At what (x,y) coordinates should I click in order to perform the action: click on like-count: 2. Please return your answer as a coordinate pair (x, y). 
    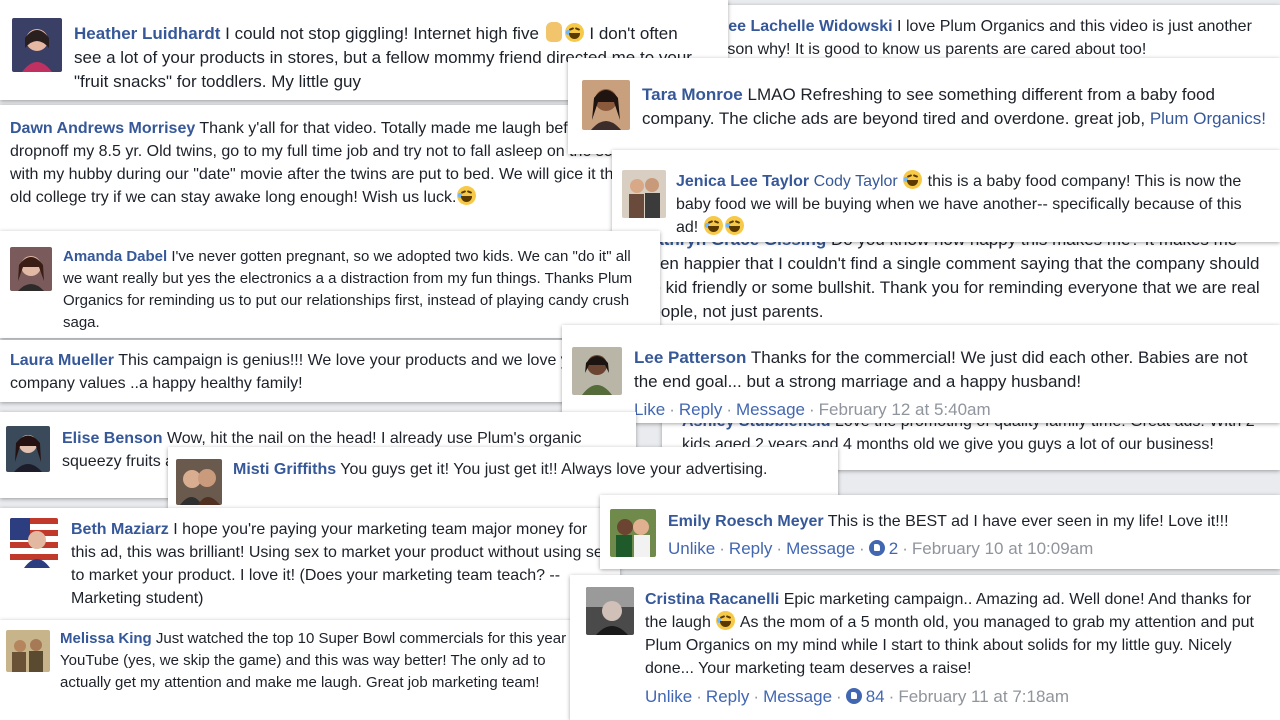
    Looking at the image, I should click on (893, 548).